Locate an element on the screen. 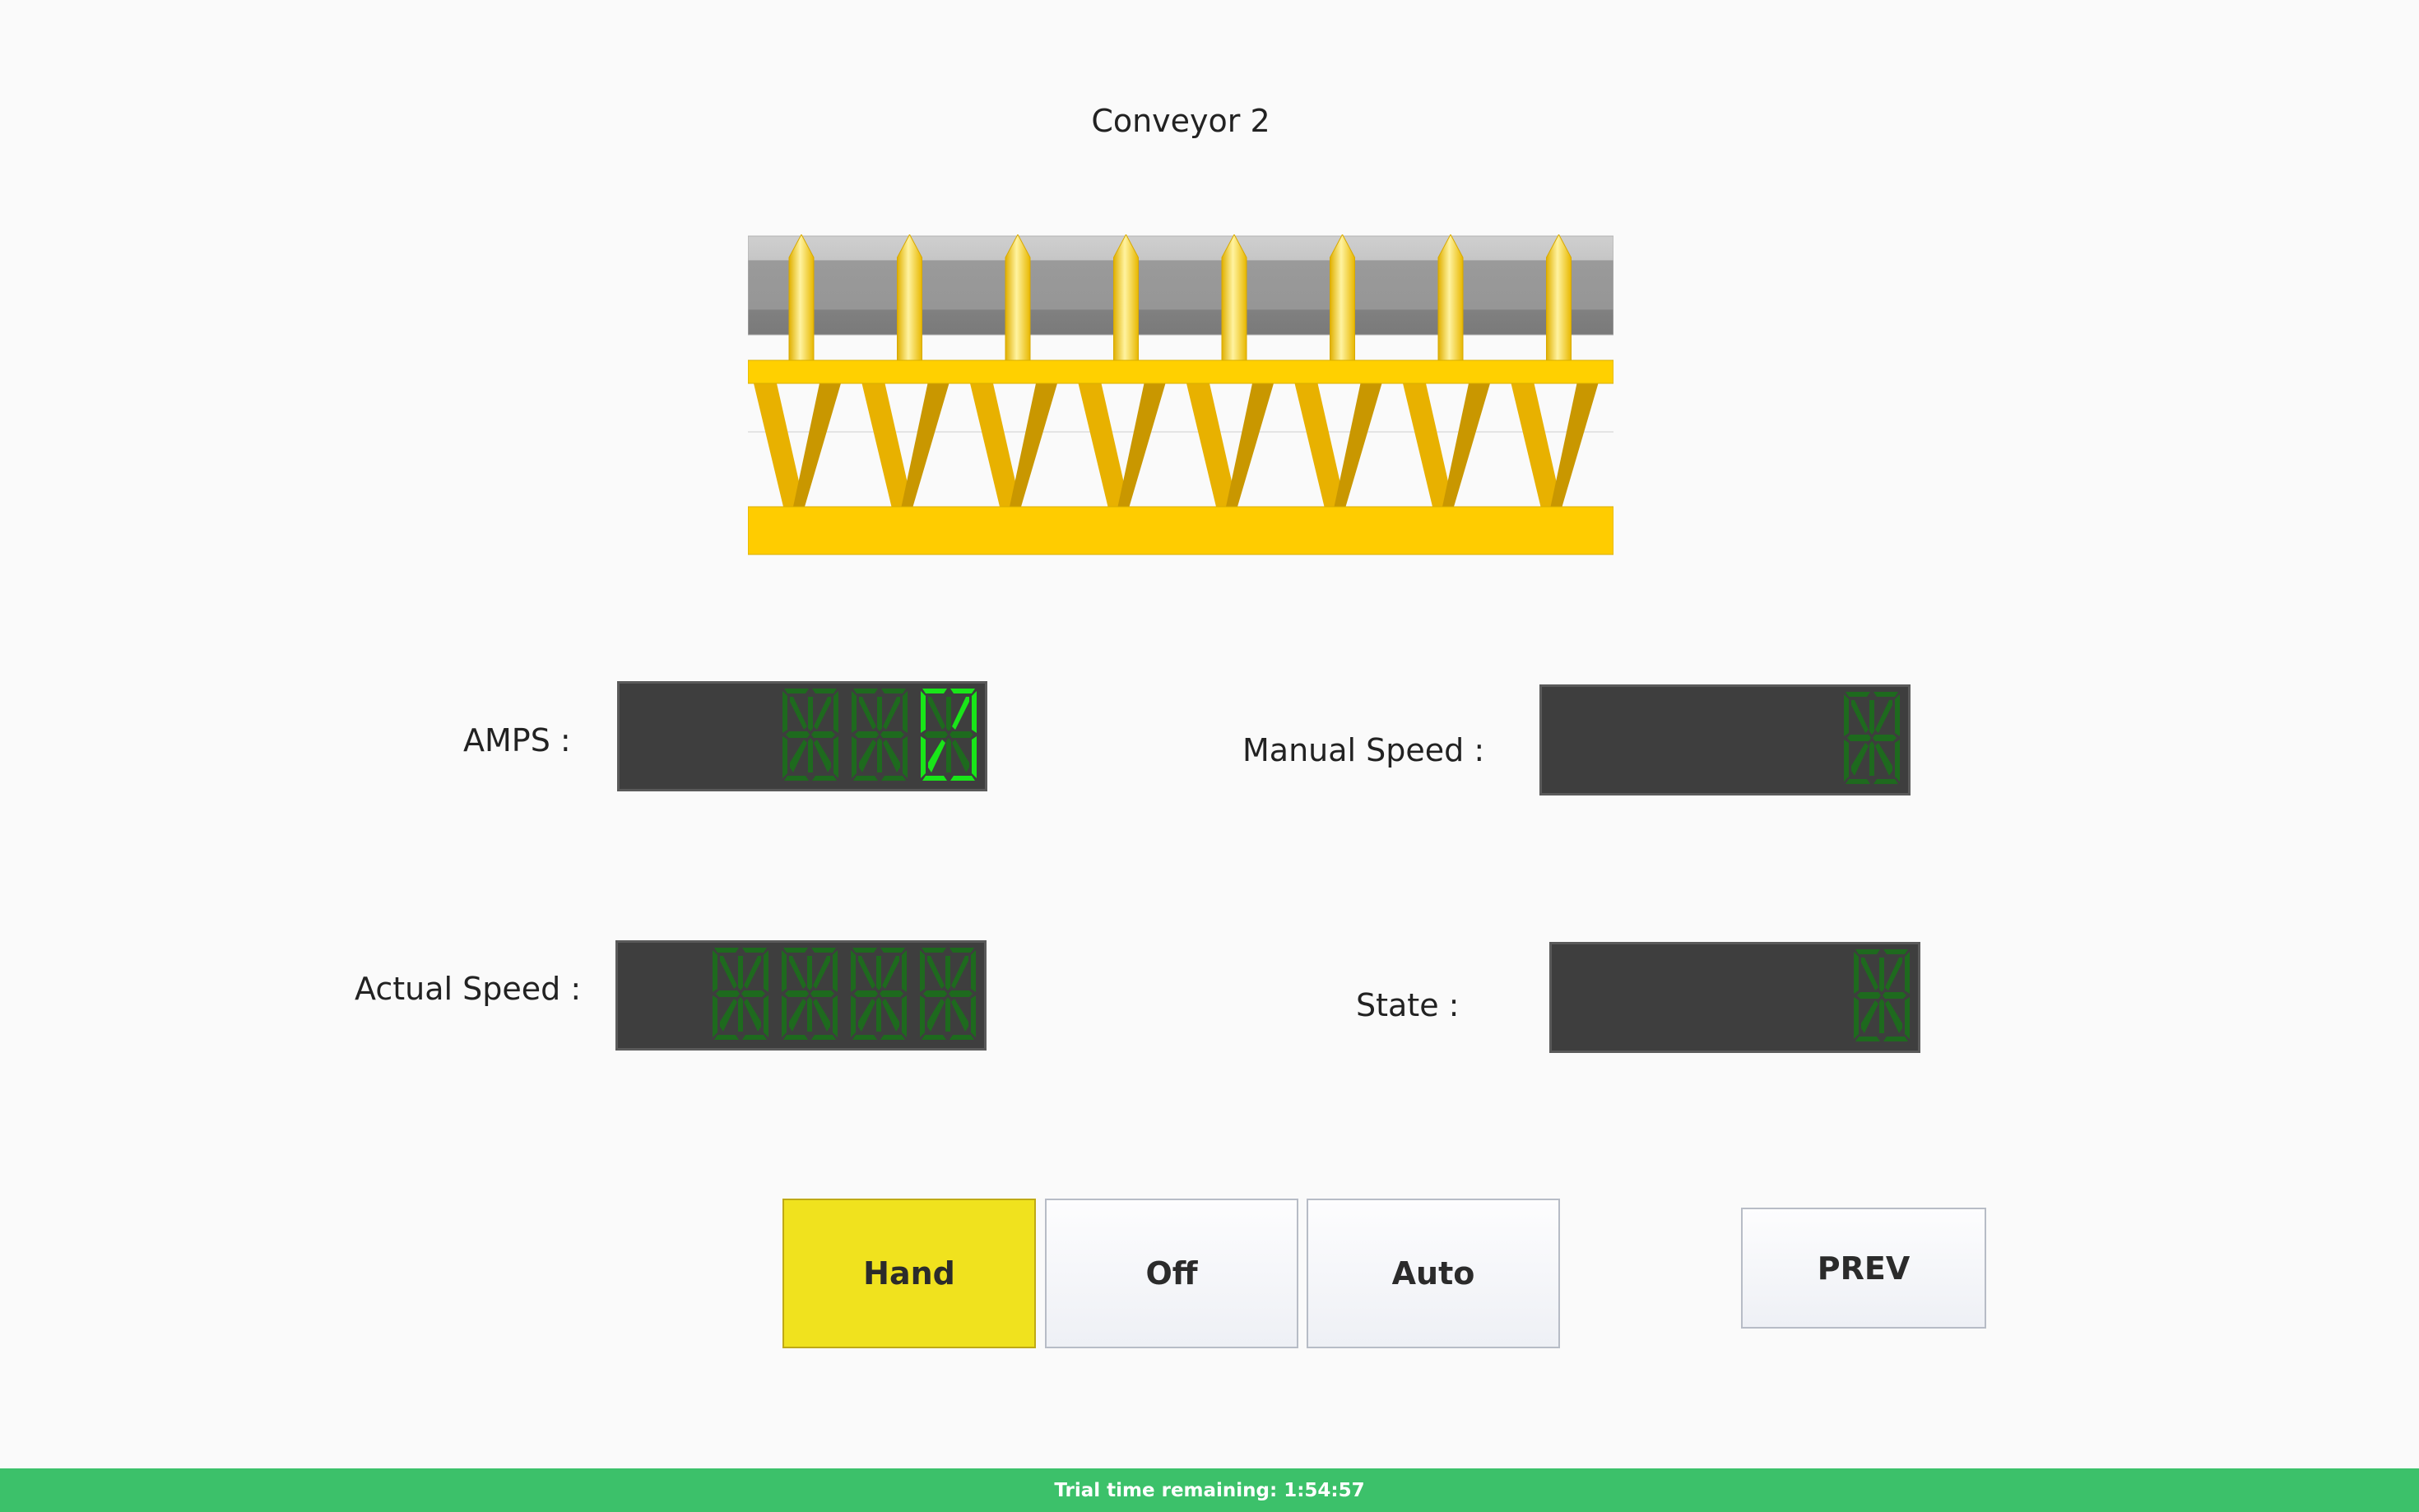 The image size is (2419, 1512). state-label: State : is located at coordinates (1408, 1005).